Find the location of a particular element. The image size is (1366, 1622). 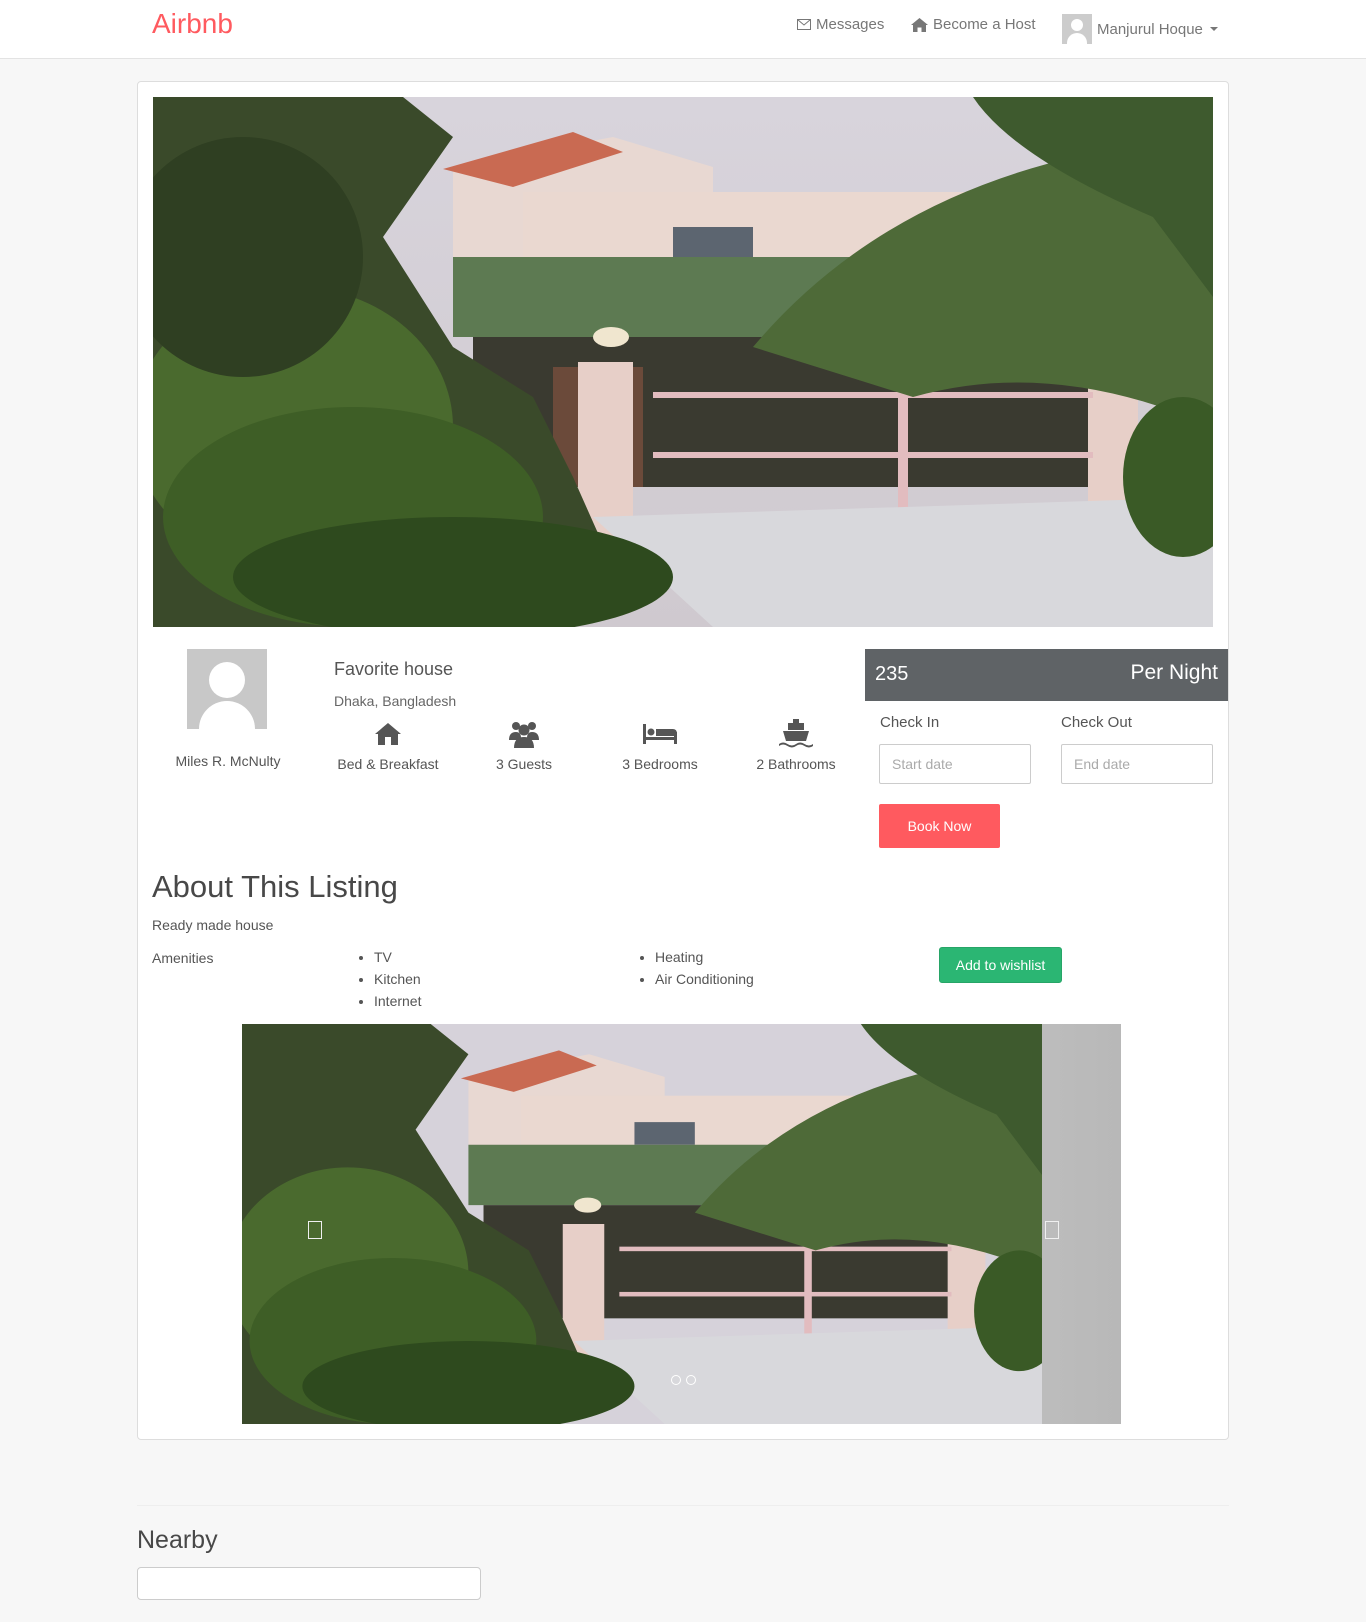

listing-location: Dhaka, Bangladesh is located at coordinates (395, 701).